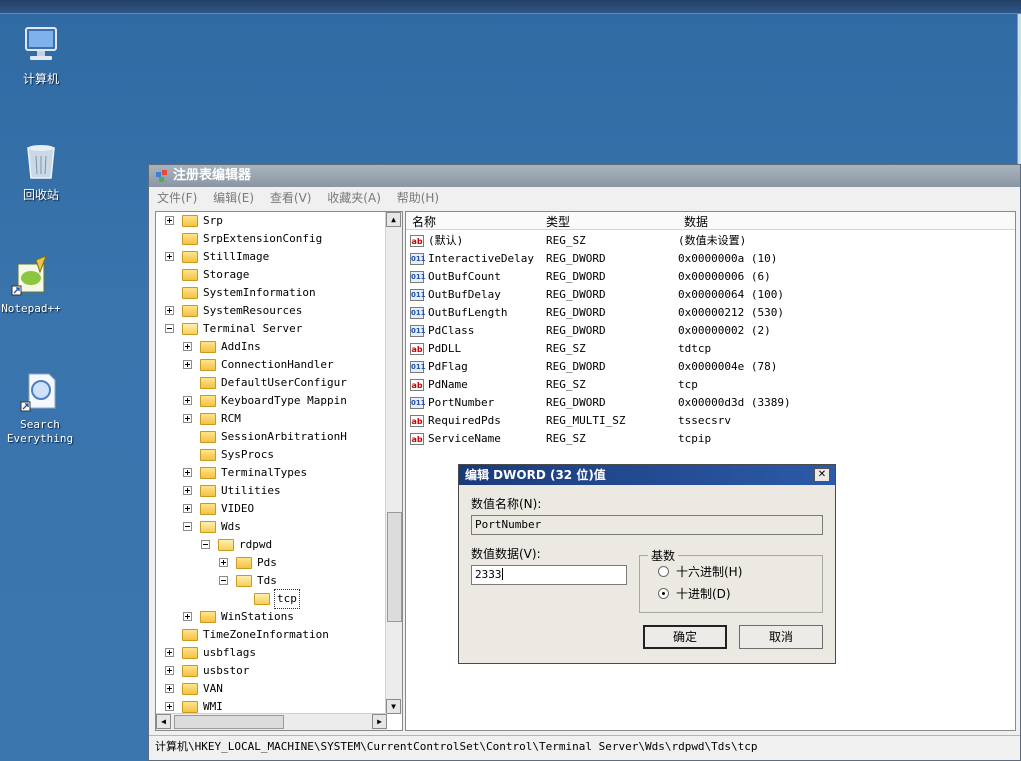 The height and width of the screenshot is (761, 1021). Describe the element at coordinates (271, 671) in the screenshot. I see `tree-item: usbstor` at that location.